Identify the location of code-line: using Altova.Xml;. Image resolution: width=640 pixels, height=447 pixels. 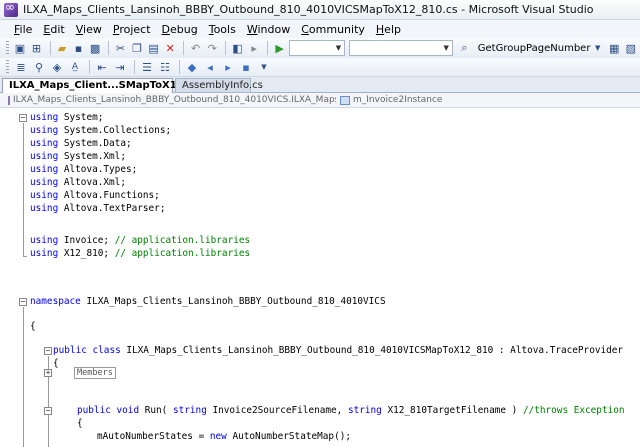
(78, 182).